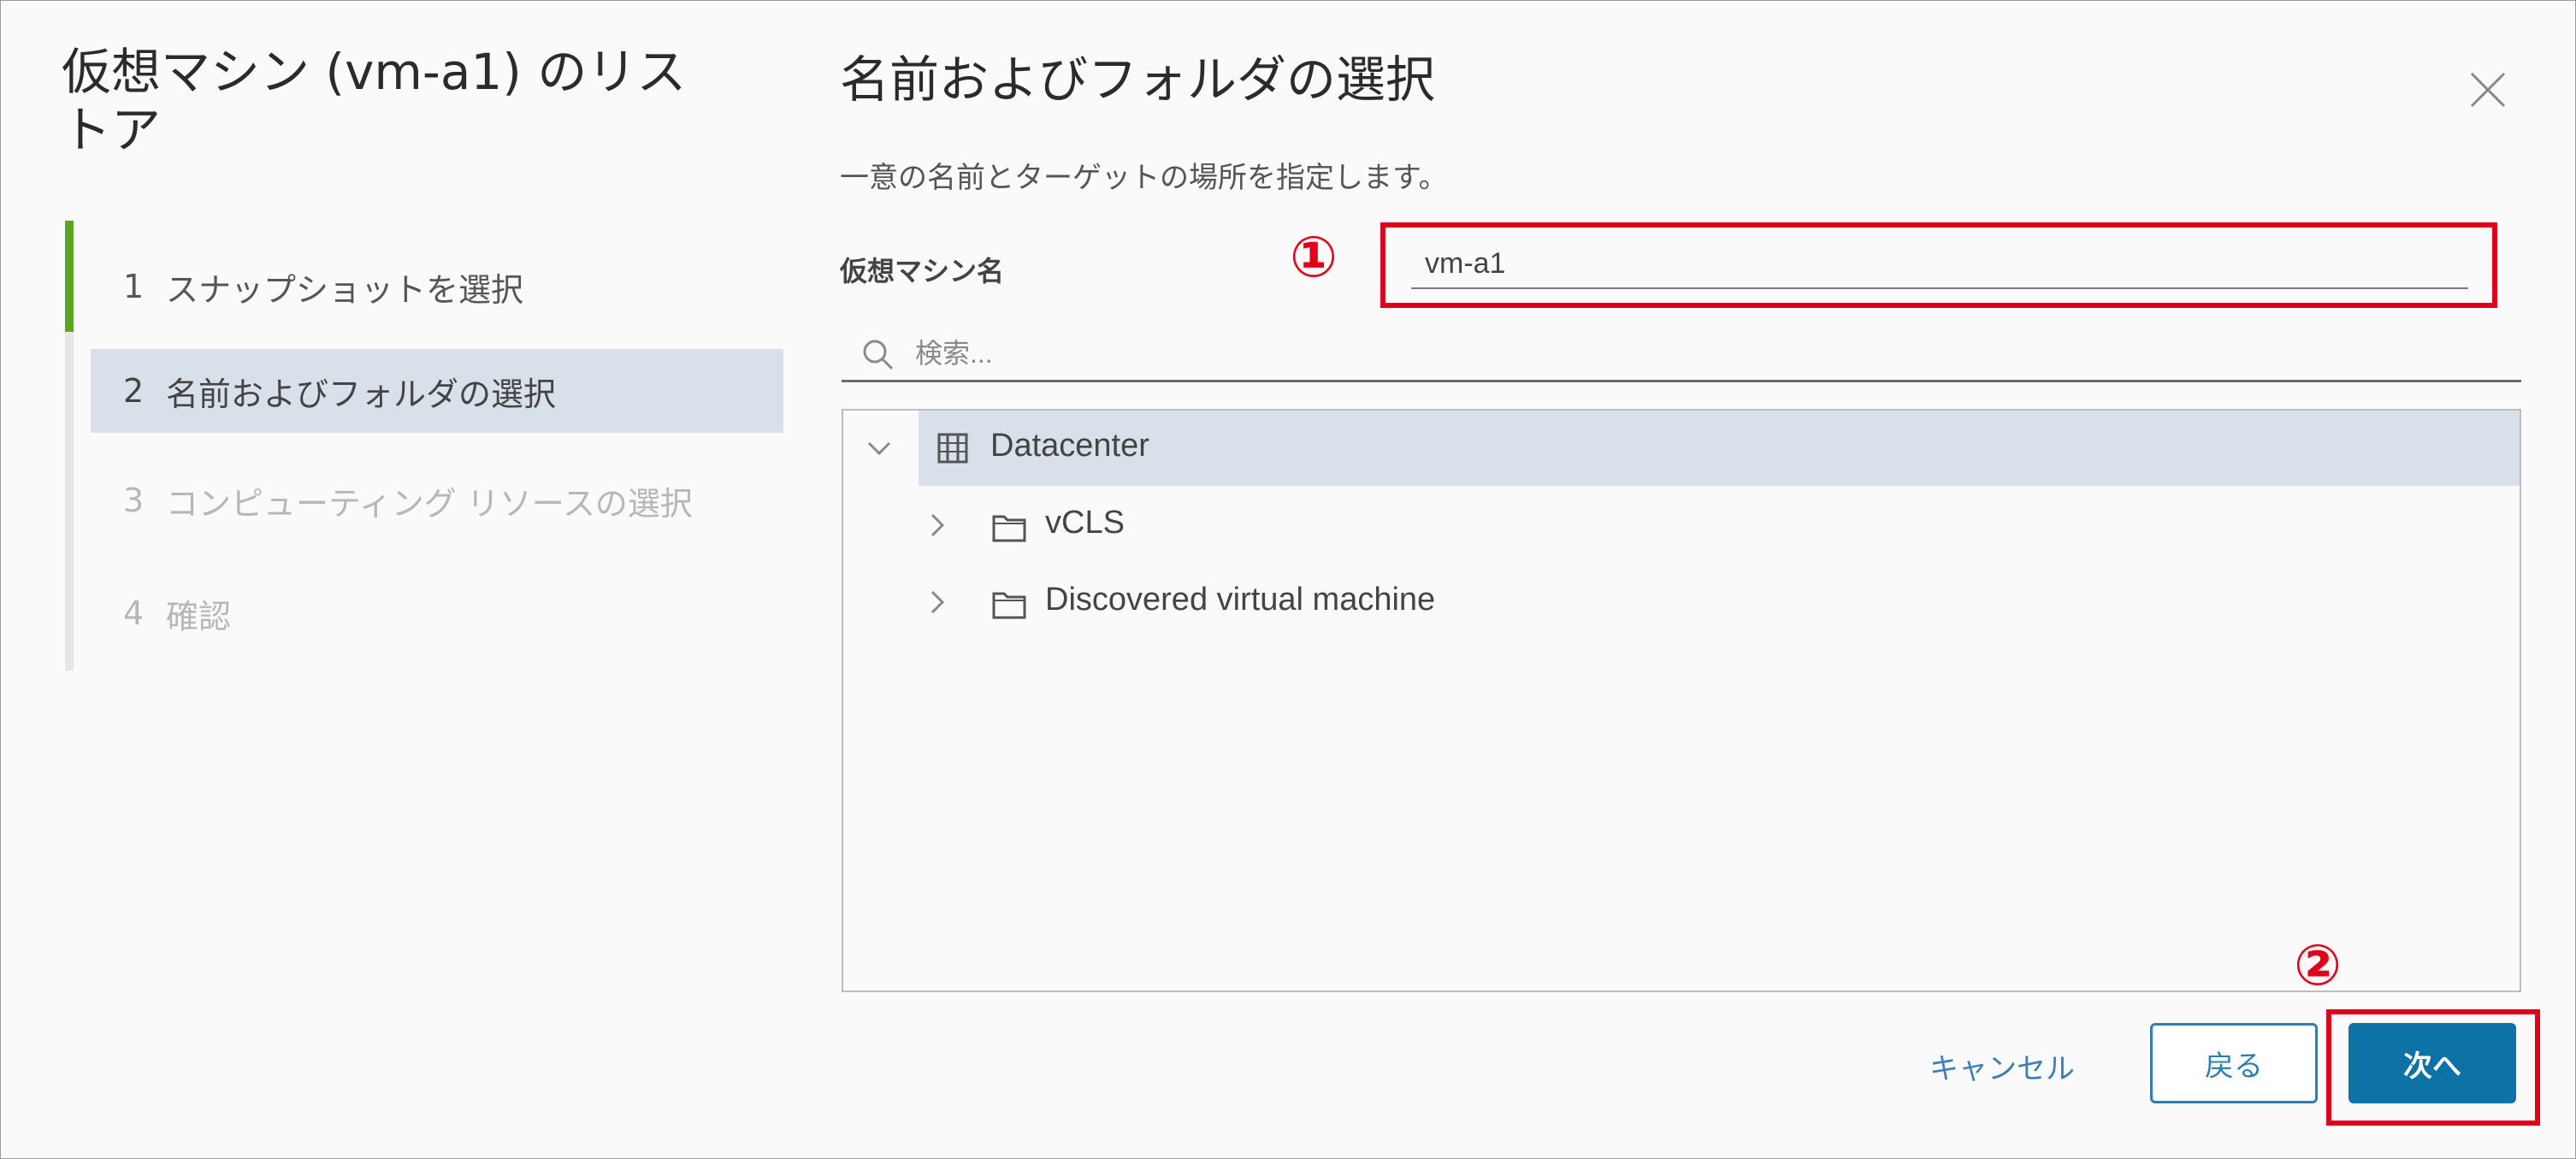  Describe the element at coordinates (134, 613) in the screenshot. I see `step-number: 4` at that location.